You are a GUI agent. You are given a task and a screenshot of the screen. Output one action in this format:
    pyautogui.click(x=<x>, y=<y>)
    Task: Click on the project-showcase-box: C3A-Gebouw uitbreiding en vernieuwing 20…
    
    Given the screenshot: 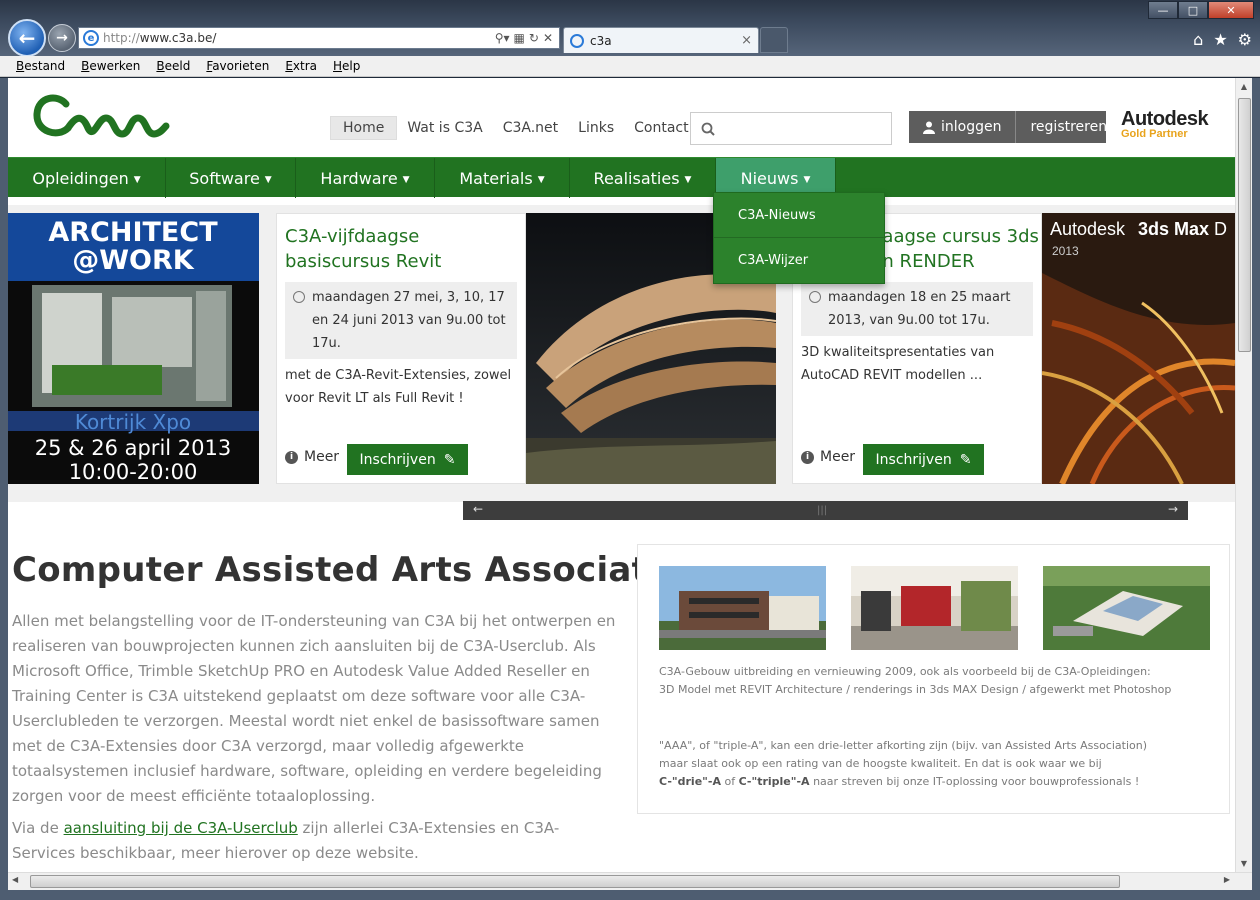 What is the action you would take?
    pyautogui.click(x=933, y=679)
    